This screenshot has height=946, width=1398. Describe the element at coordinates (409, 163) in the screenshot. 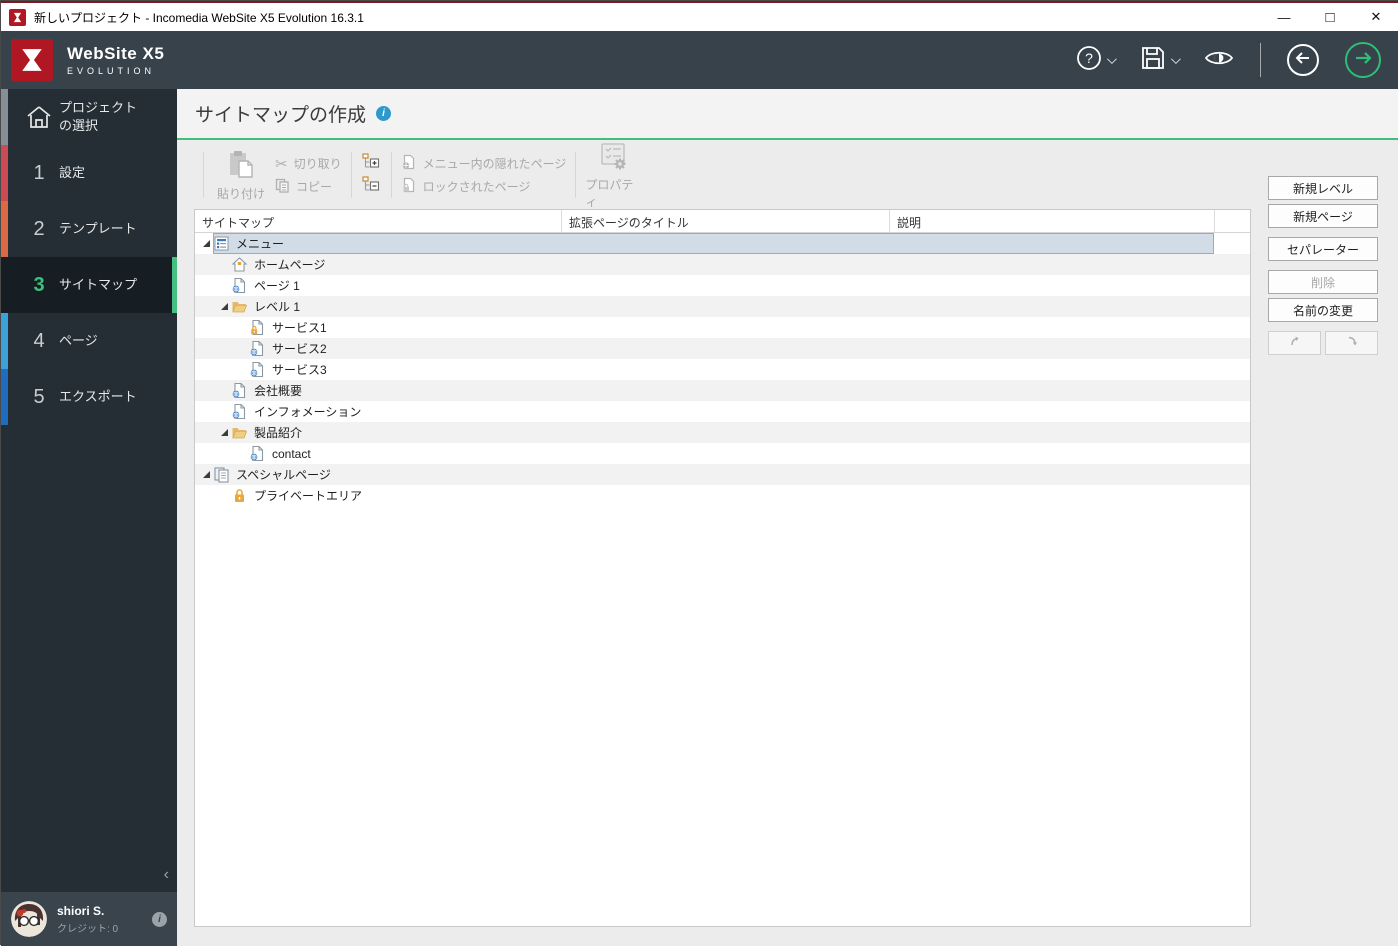

I see `page-hidden-icon` at that location.